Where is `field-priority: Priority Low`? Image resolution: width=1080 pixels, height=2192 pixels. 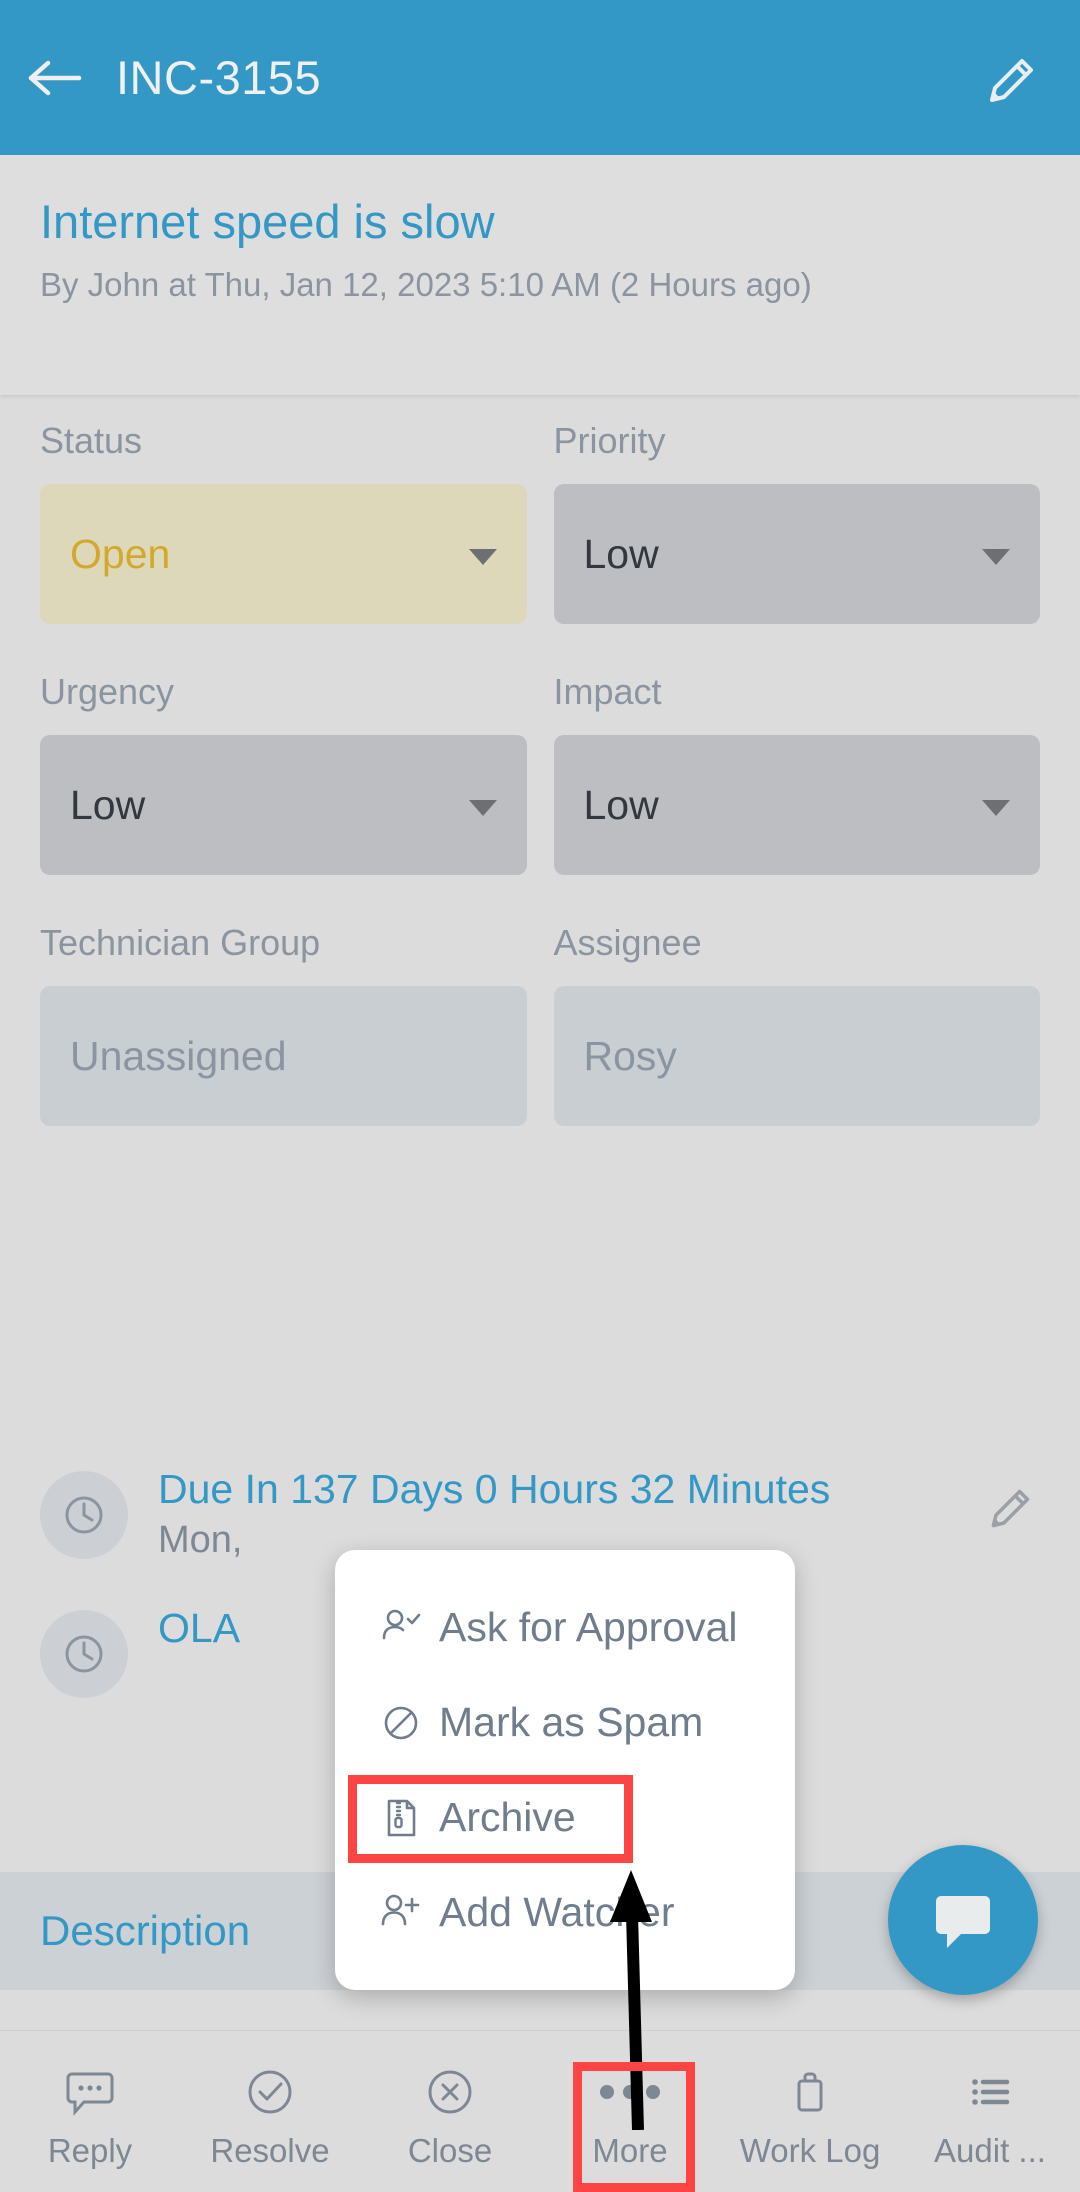 field-priority: Priority Low is located at coordinates (796, 522).